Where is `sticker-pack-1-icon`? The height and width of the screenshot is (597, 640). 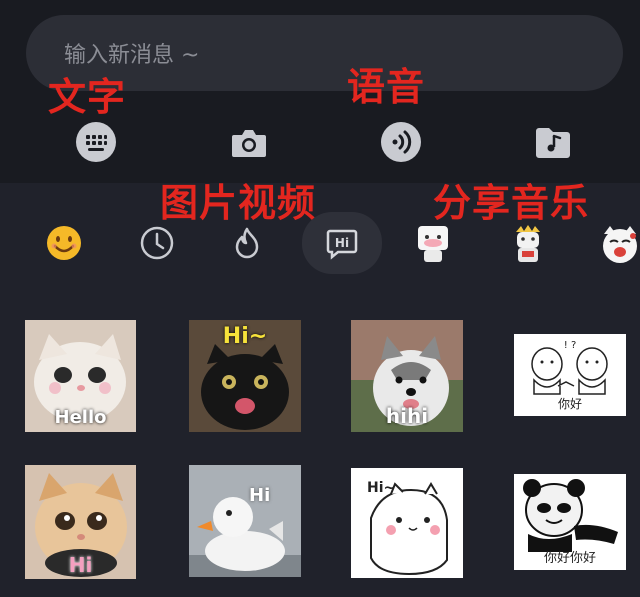 sticker-pack-1-icon is located at coordinates (433, 244).